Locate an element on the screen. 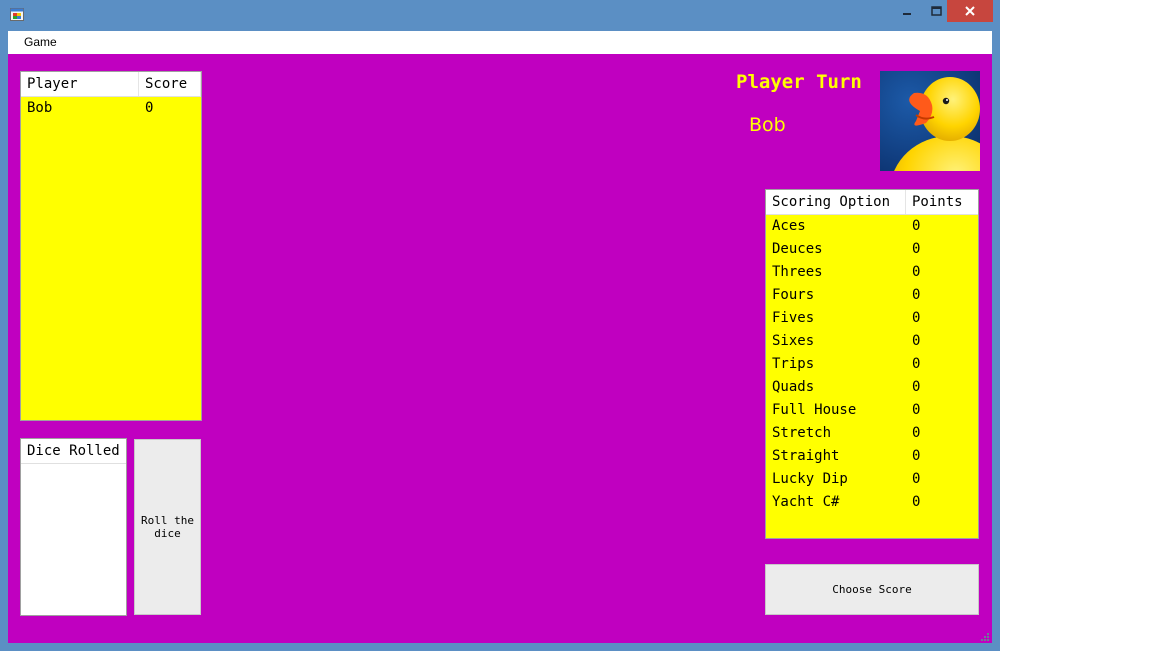 Image resolution: width=1152 pixels, height=651 pixels. resize-grip-icon is located at coordinates (985, 637).